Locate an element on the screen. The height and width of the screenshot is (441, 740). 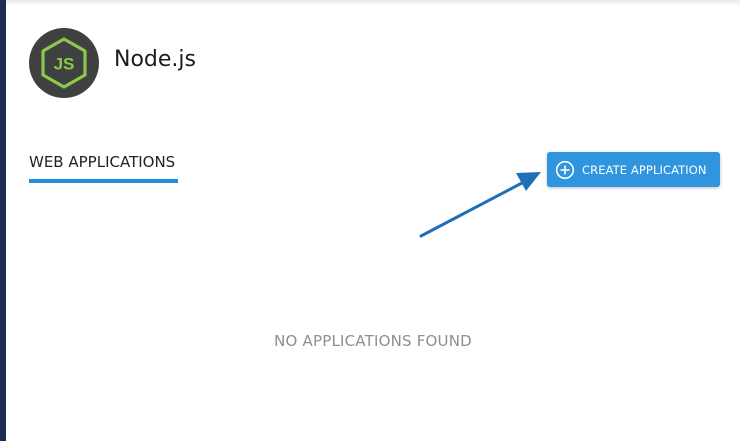
create-application-label: CREATE APPLICATION is located at coordinates (644, 169).